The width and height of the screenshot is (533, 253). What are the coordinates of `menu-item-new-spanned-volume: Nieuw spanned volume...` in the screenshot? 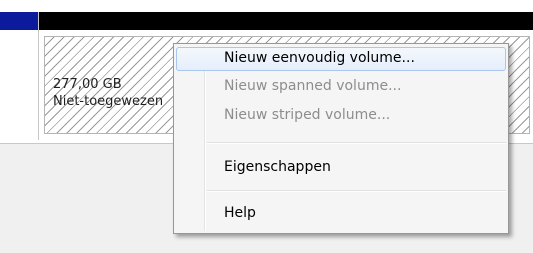 It's located at (341, 87).